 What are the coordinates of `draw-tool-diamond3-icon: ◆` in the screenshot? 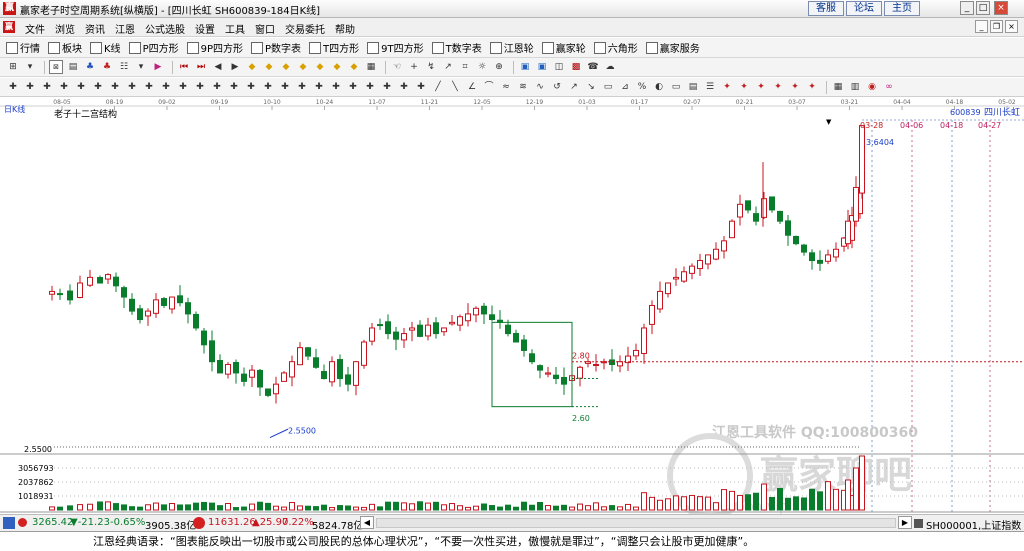 It's located at (286, 67).